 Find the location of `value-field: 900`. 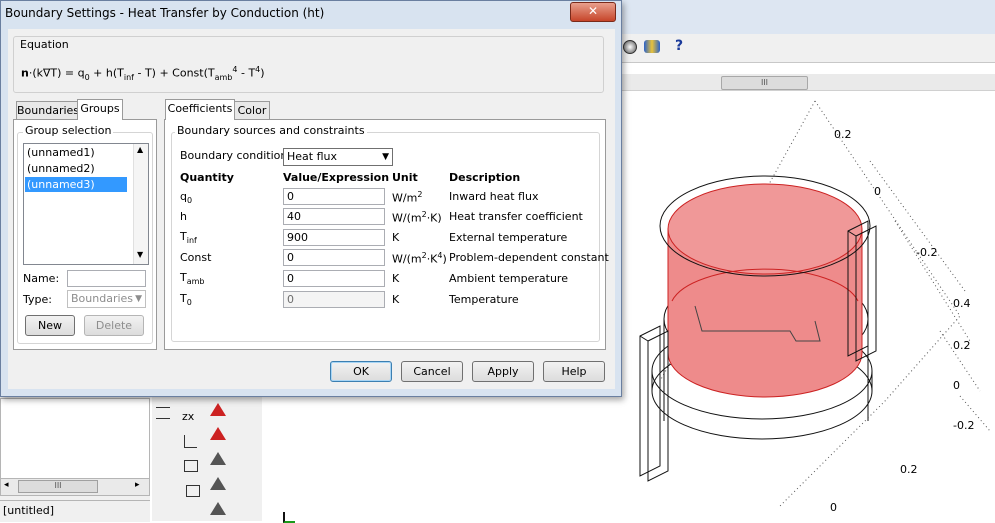

value-field: 900 is located at coordinates (334, 237).